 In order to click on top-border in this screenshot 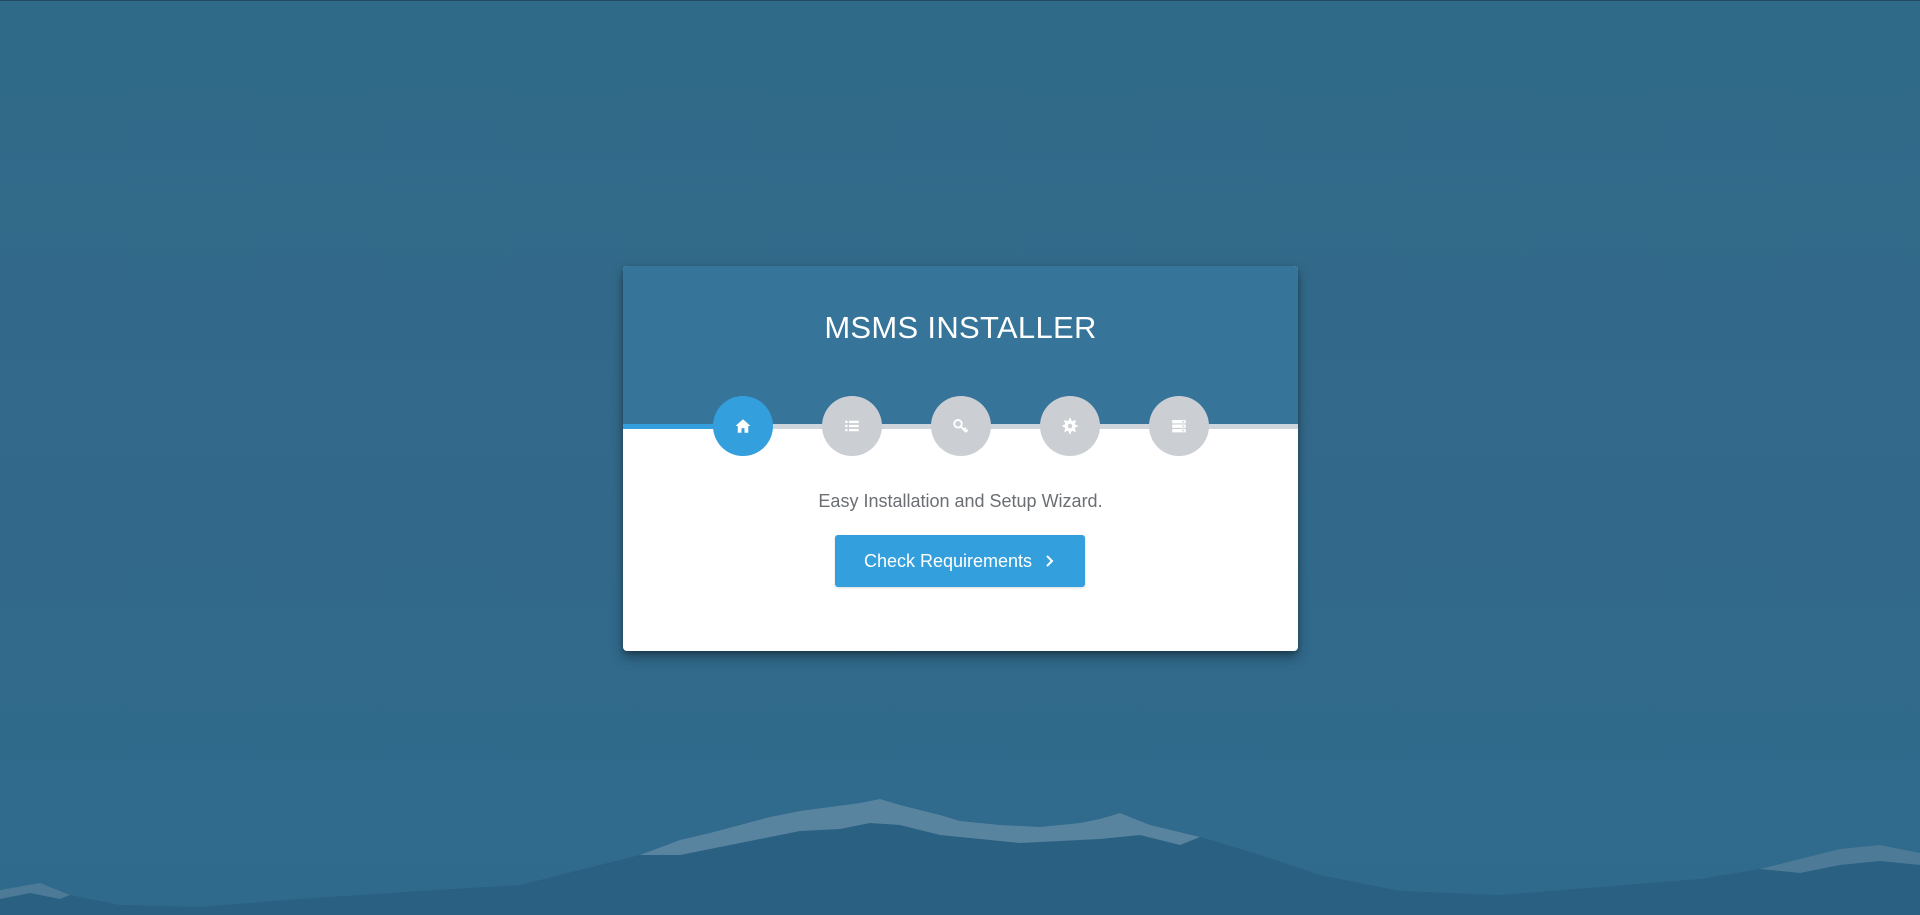, I will do `click(960, 0)`.